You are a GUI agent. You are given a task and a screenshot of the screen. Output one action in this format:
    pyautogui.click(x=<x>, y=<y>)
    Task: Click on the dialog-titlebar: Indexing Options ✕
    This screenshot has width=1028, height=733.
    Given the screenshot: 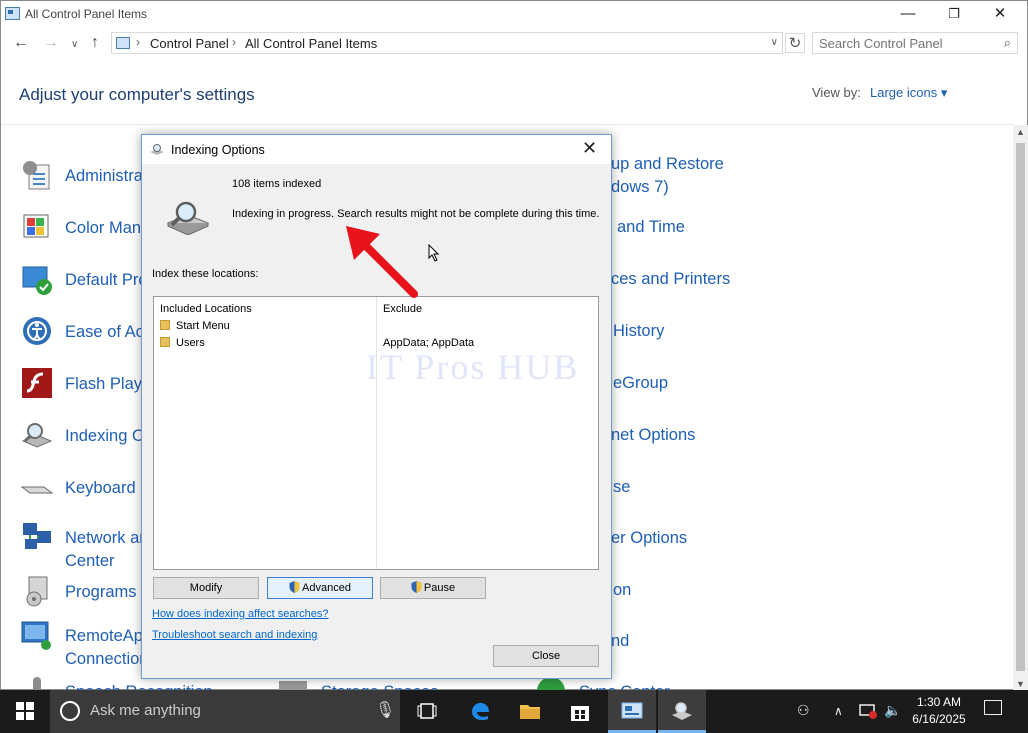 What is the action you would take?
    pyautogui.click(x=376, y=149)
    